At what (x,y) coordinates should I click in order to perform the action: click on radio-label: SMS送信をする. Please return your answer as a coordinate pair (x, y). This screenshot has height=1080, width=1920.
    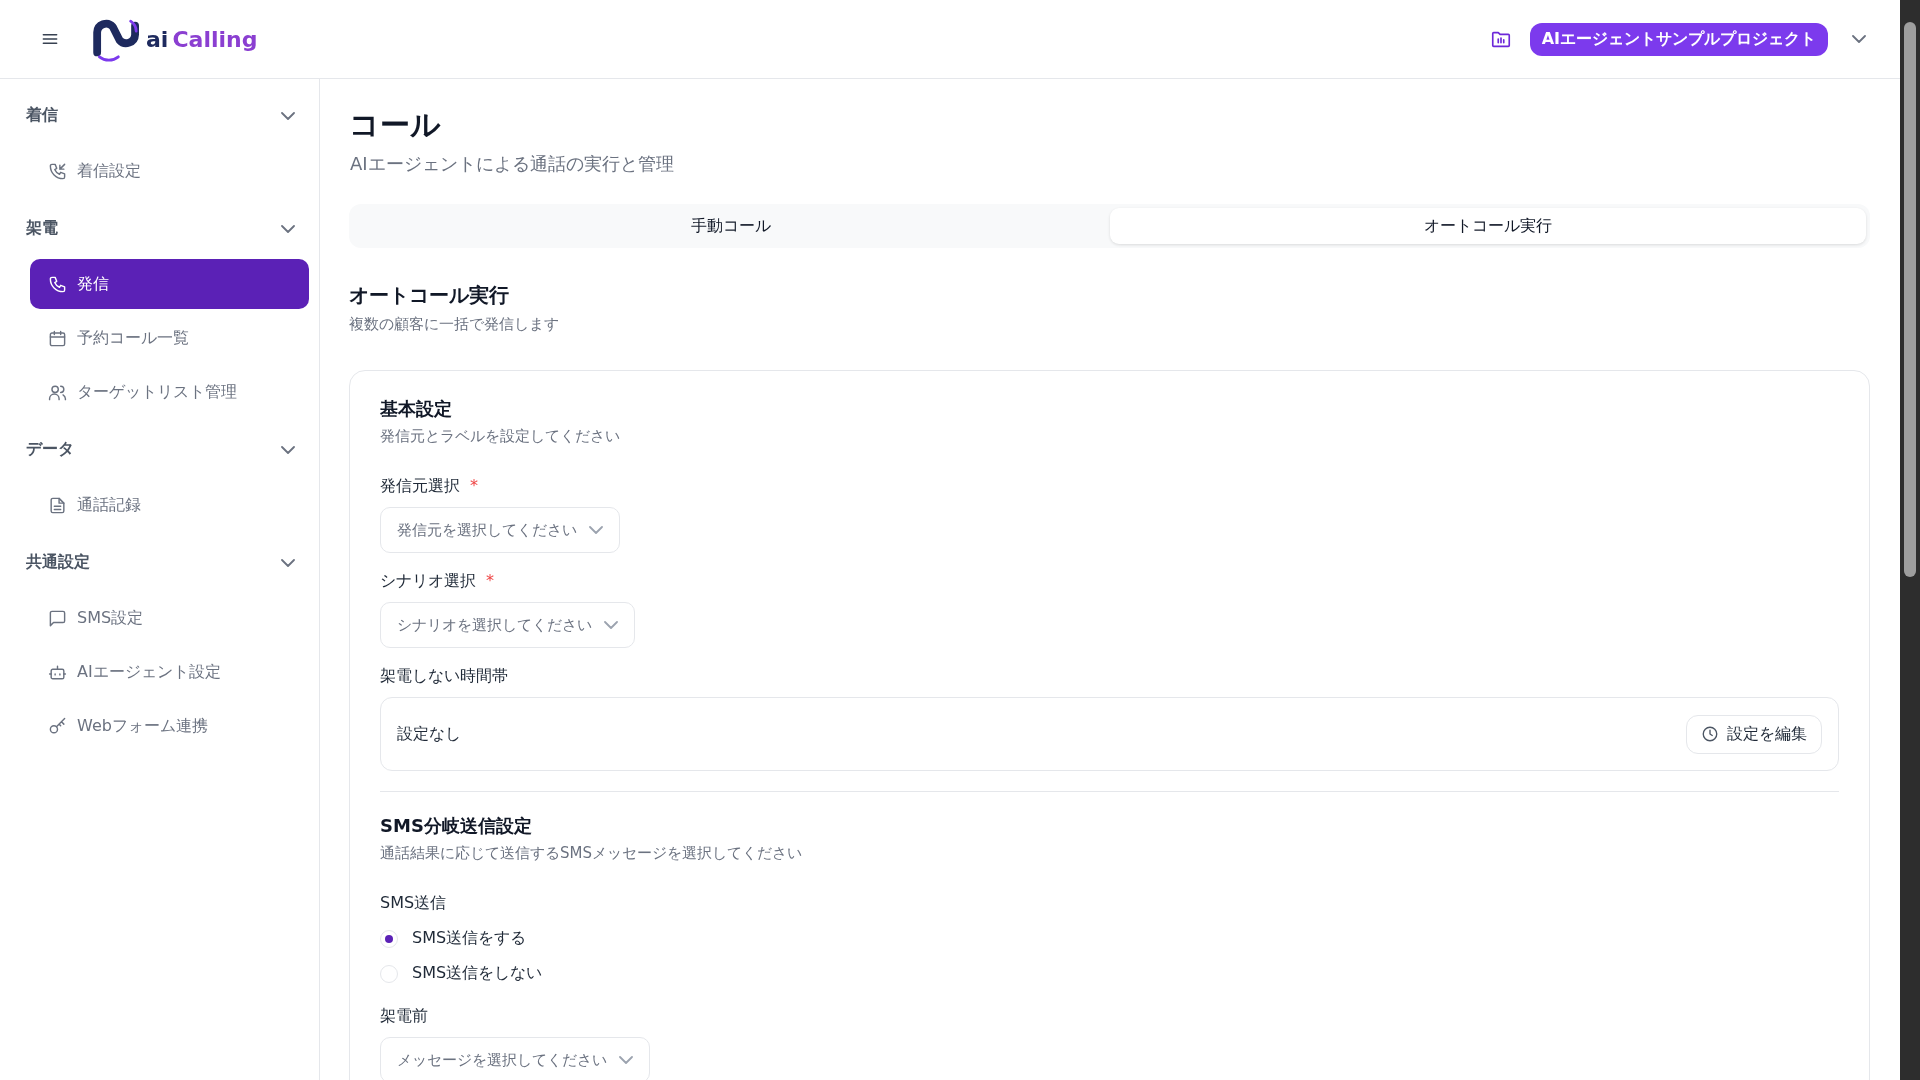
    Looking at the image, I should click on (469, 938).